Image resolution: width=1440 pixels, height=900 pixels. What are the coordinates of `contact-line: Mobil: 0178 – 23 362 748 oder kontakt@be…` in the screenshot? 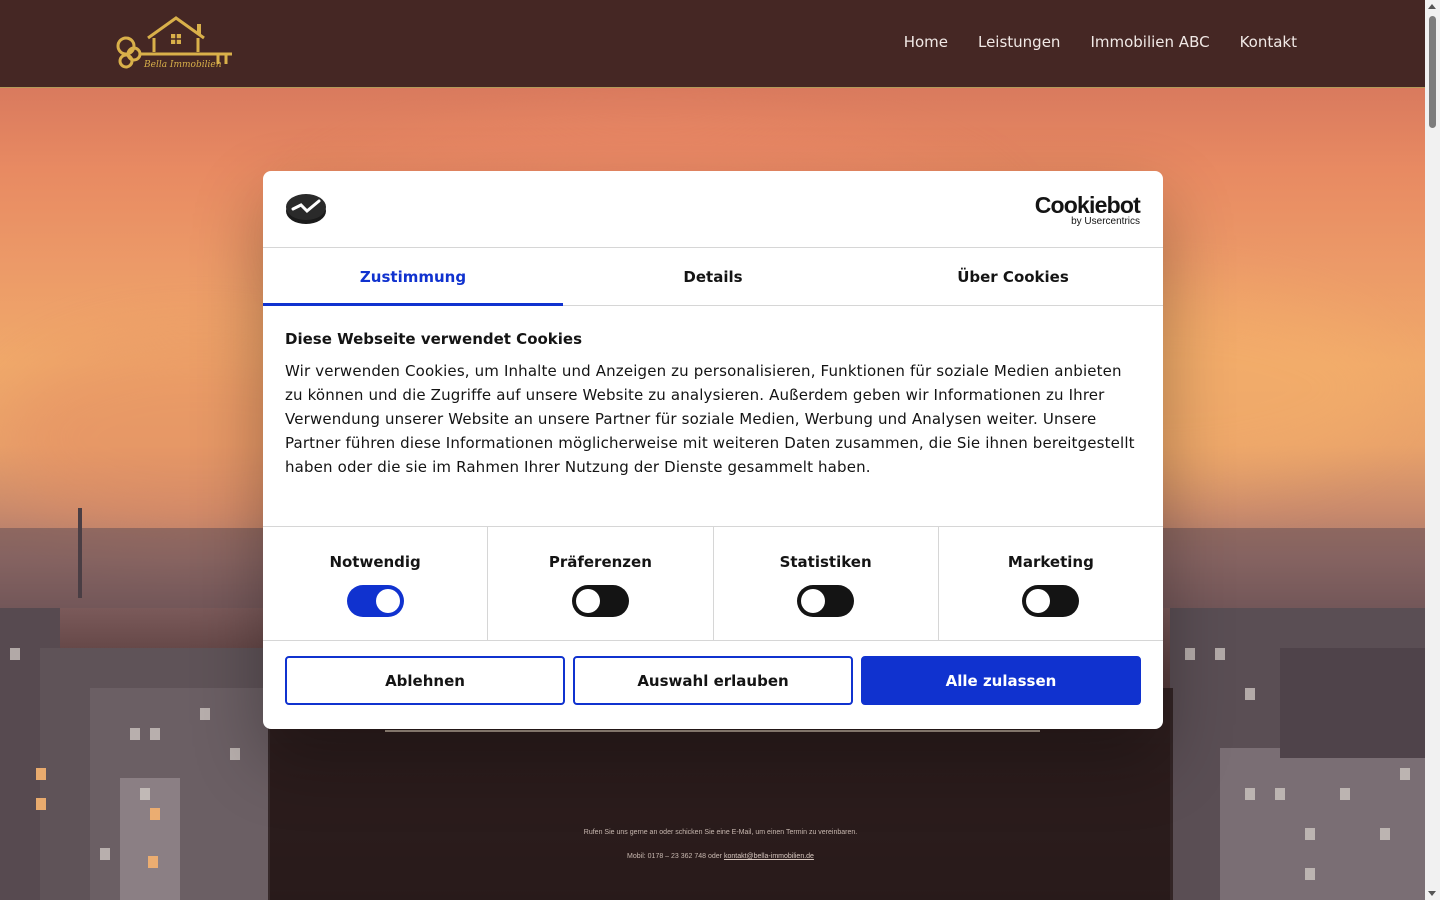 It's located at (720, 856).